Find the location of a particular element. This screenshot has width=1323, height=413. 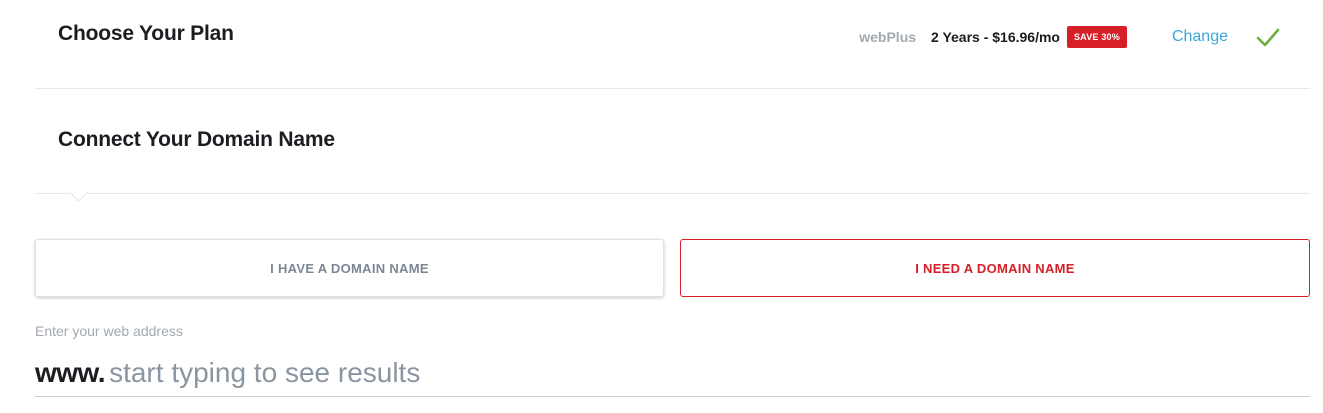

web-address-field: www. is located at coordinates (672, 373).